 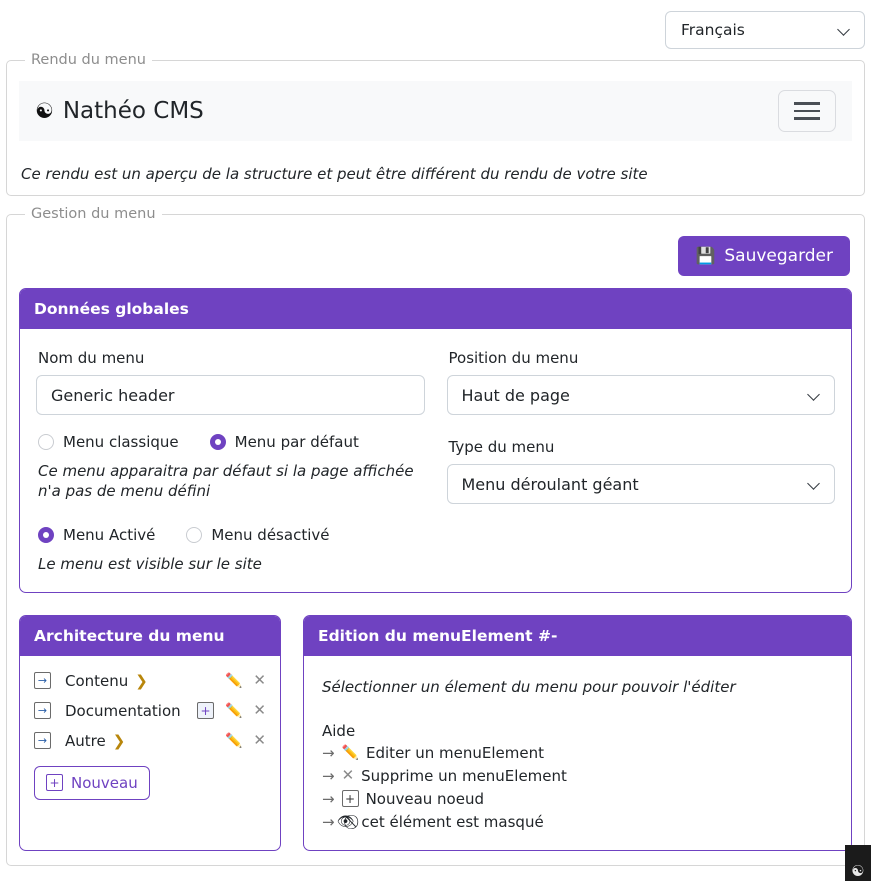 I want to click on help-row-text: Supprime un menuElement, so click(x=464, y=775).